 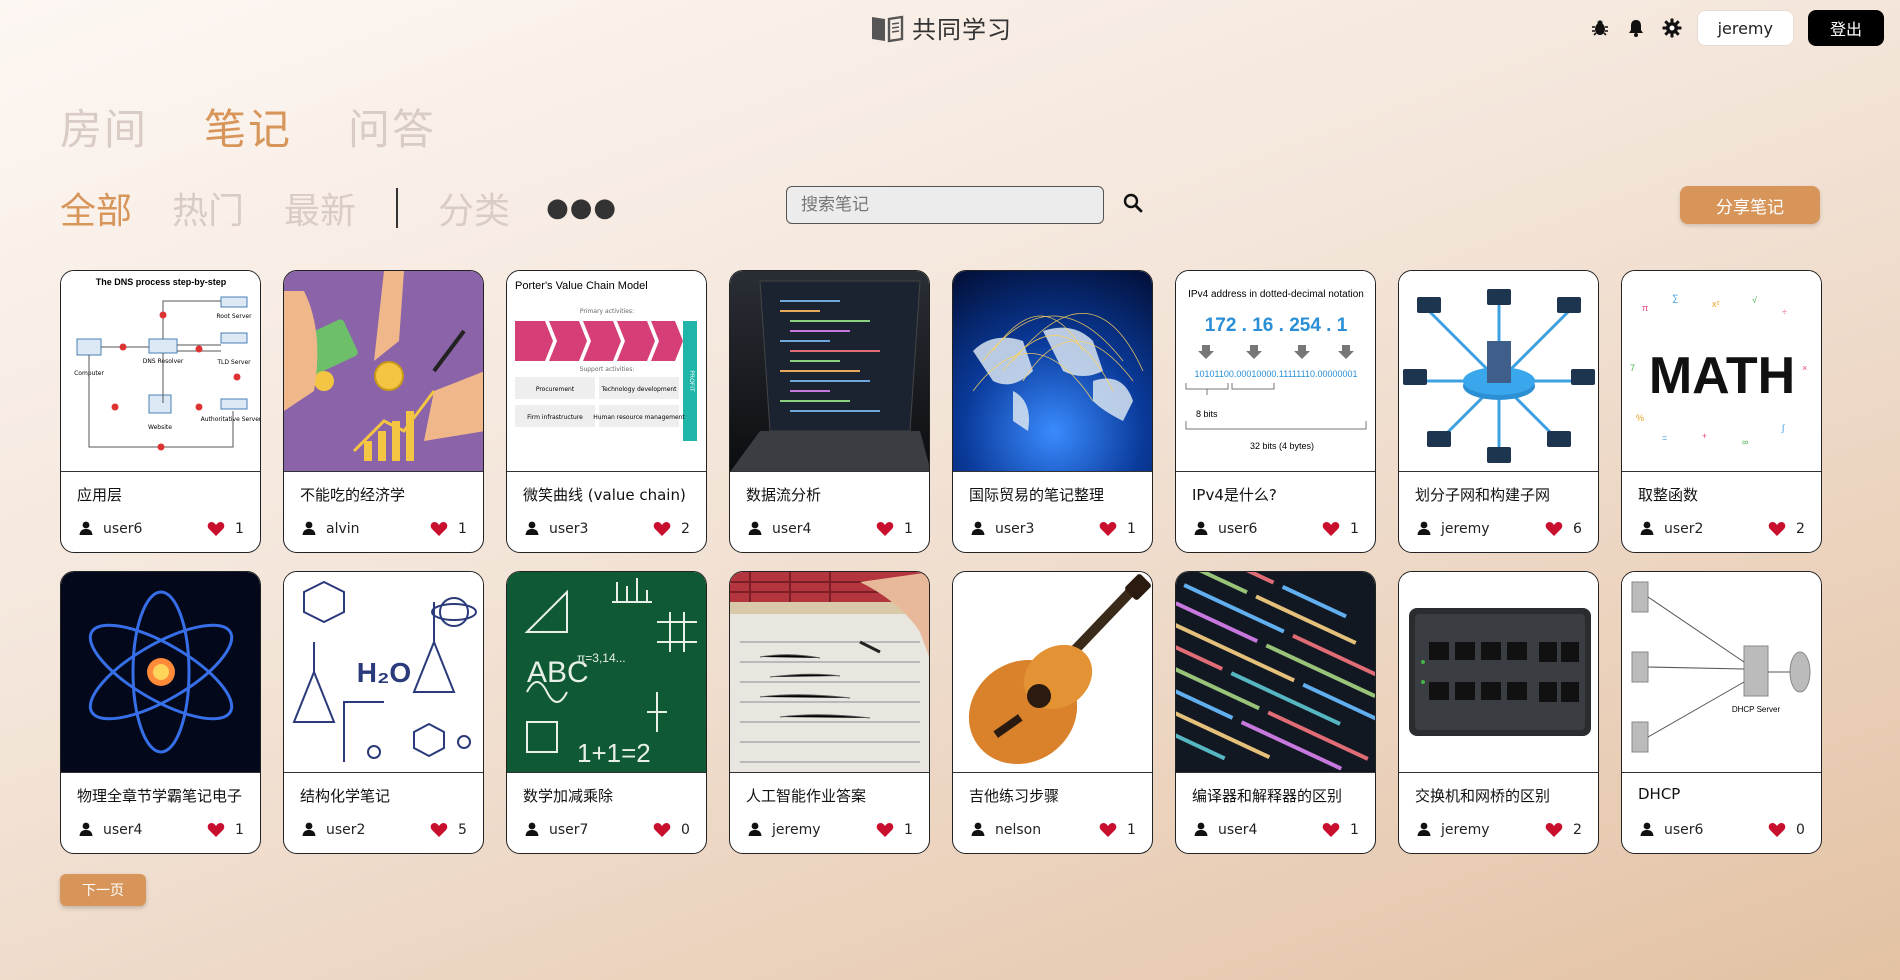 What do you see at coordinates (834, 494) in the screenshot?
I see `note-title: 数据流分析` at bounding box center [834, 494].